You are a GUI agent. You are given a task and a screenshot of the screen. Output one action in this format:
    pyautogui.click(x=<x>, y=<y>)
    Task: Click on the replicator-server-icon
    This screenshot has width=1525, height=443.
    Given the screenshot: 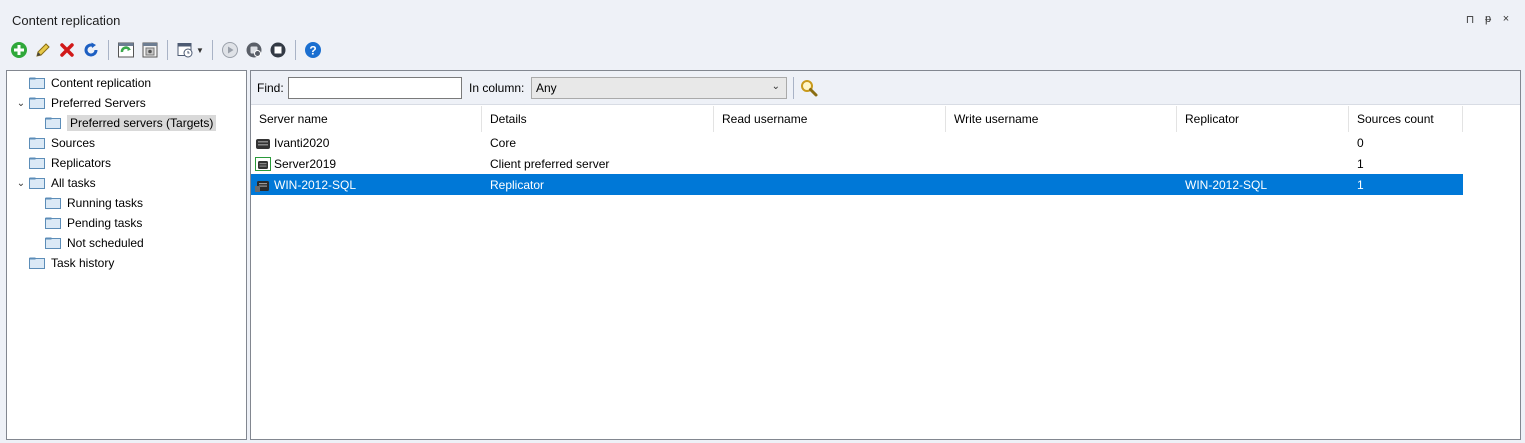 What is the action you would take?
    pyautogui.click(x=262, y=186)
    